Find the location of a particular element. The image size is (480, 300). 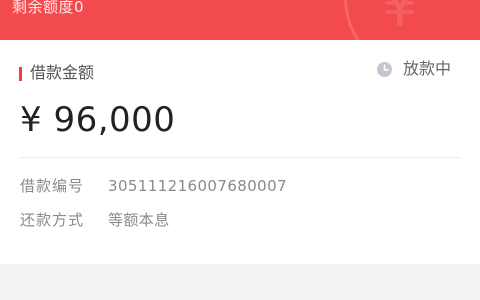

loan-amount-label: 借款金额 is located at coordinates (62, 72).